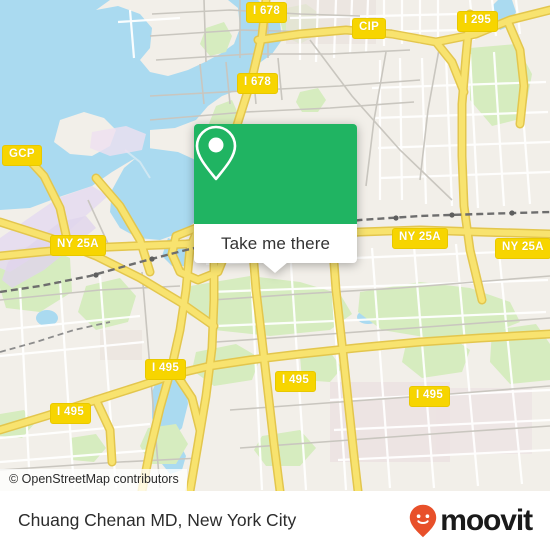 The width and height of the screenshot is (550, 550). I want to click on shield-gcp: GCP, so click(22, 155).